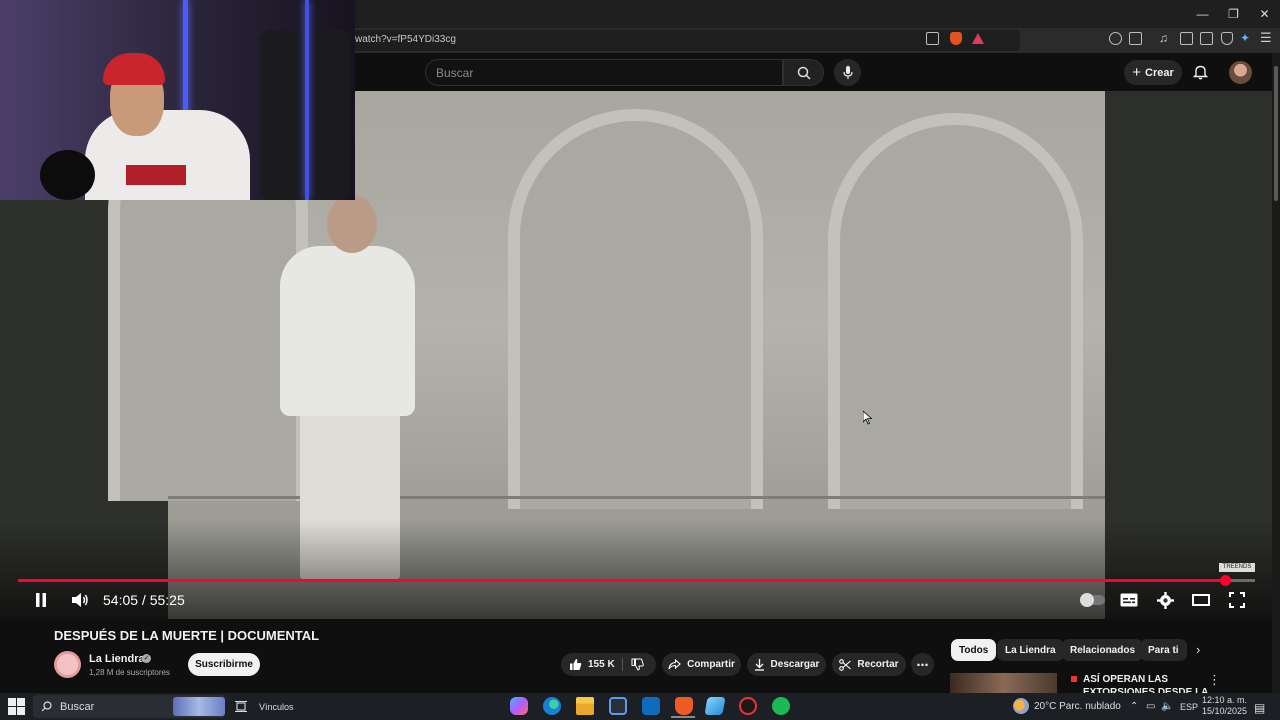 This screenshot has width=1280, height=720. What do you see at coordinates (199, 706) in the screenshot?
I see `search-highlight-image` at bounding box center [199, 706].